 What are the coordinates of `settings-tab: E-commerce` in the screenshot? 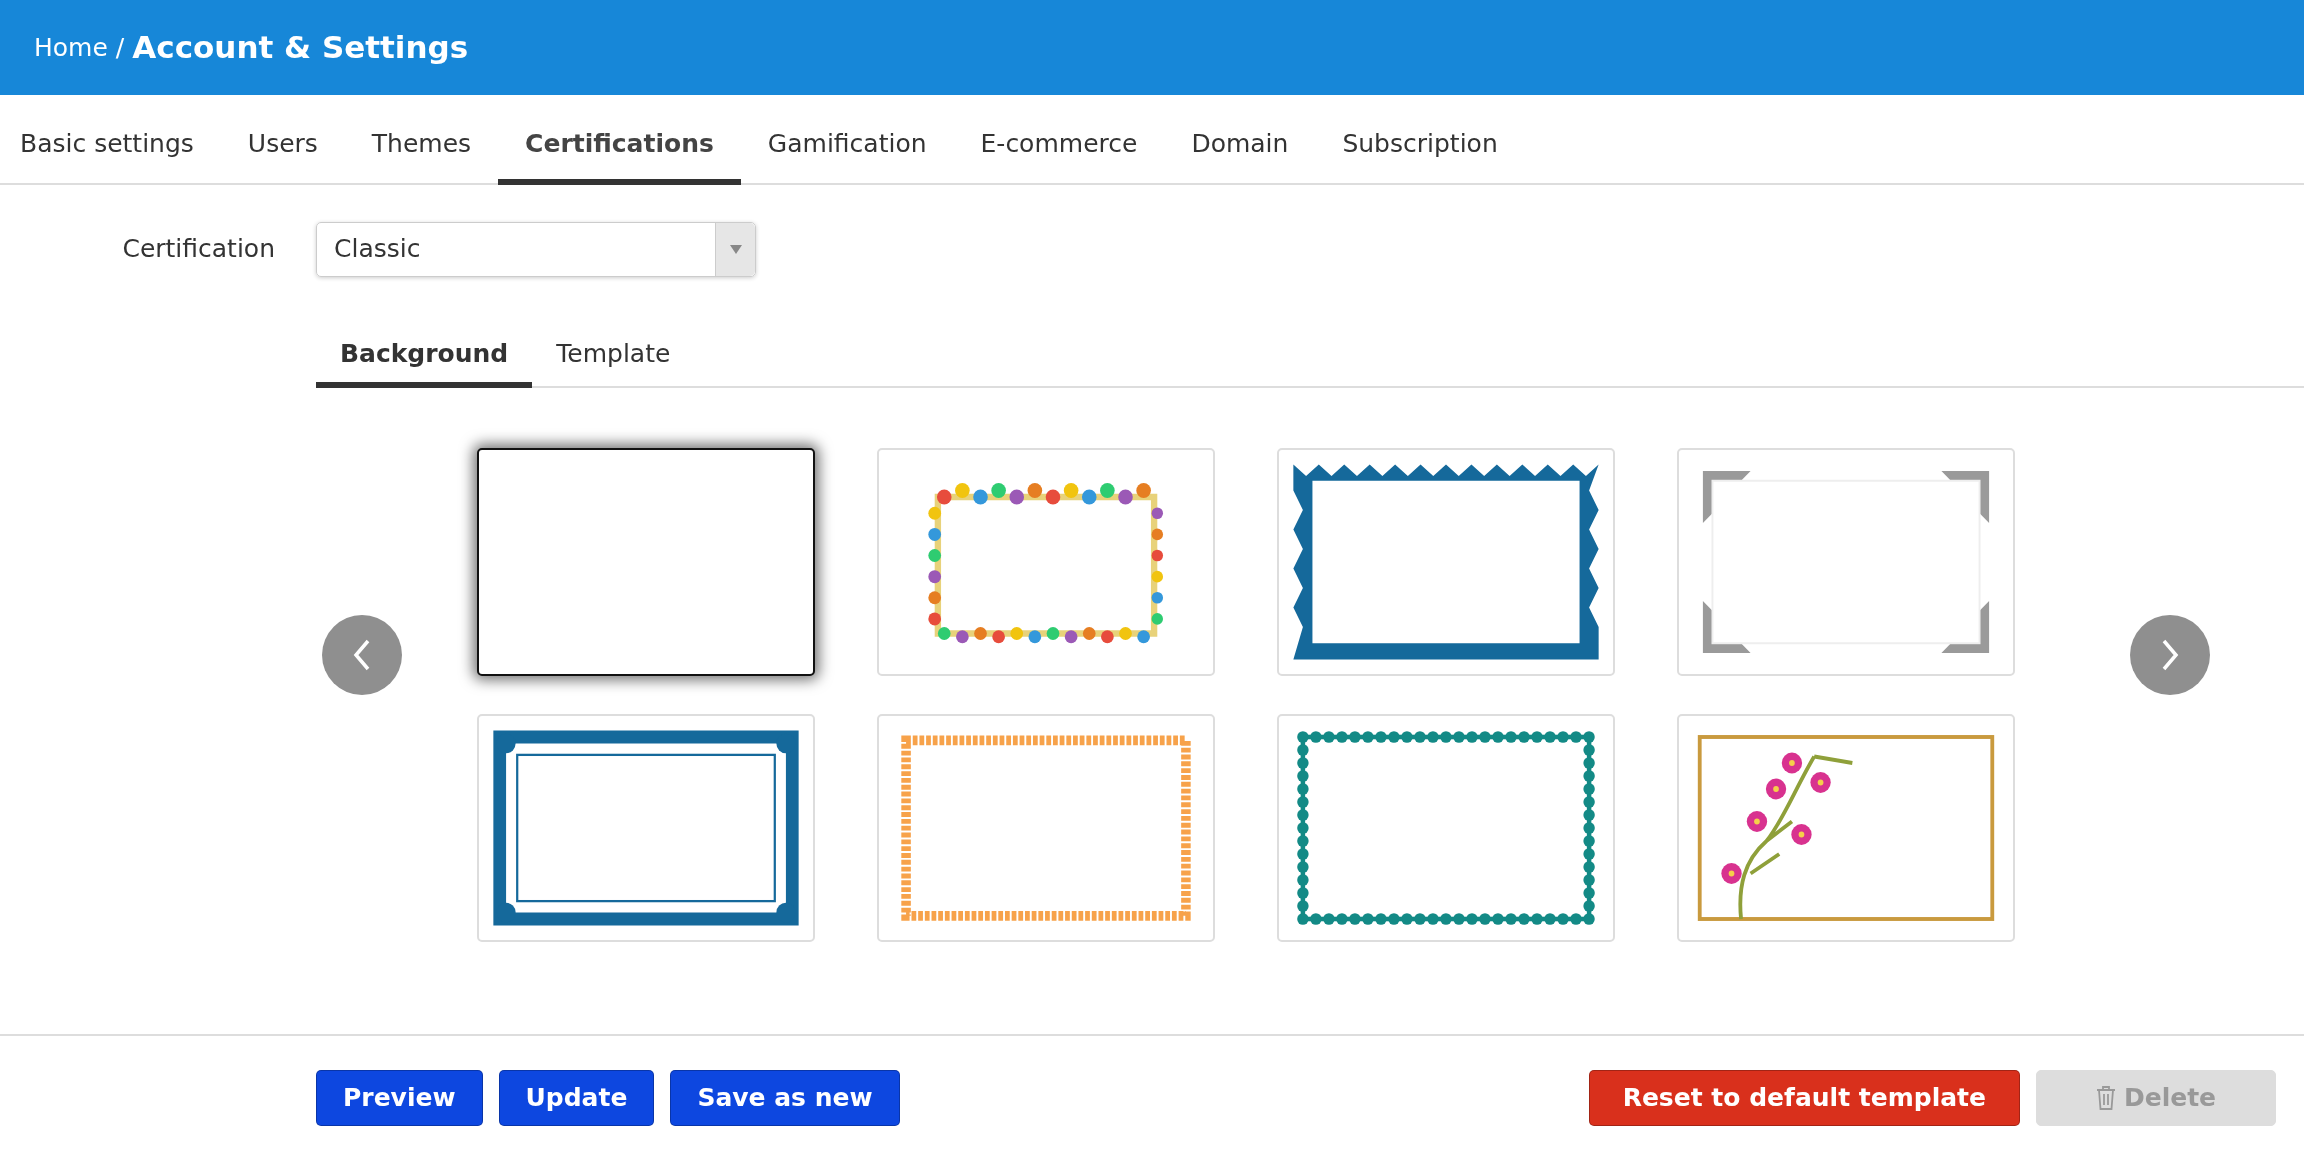 It's located at (1059, 140).